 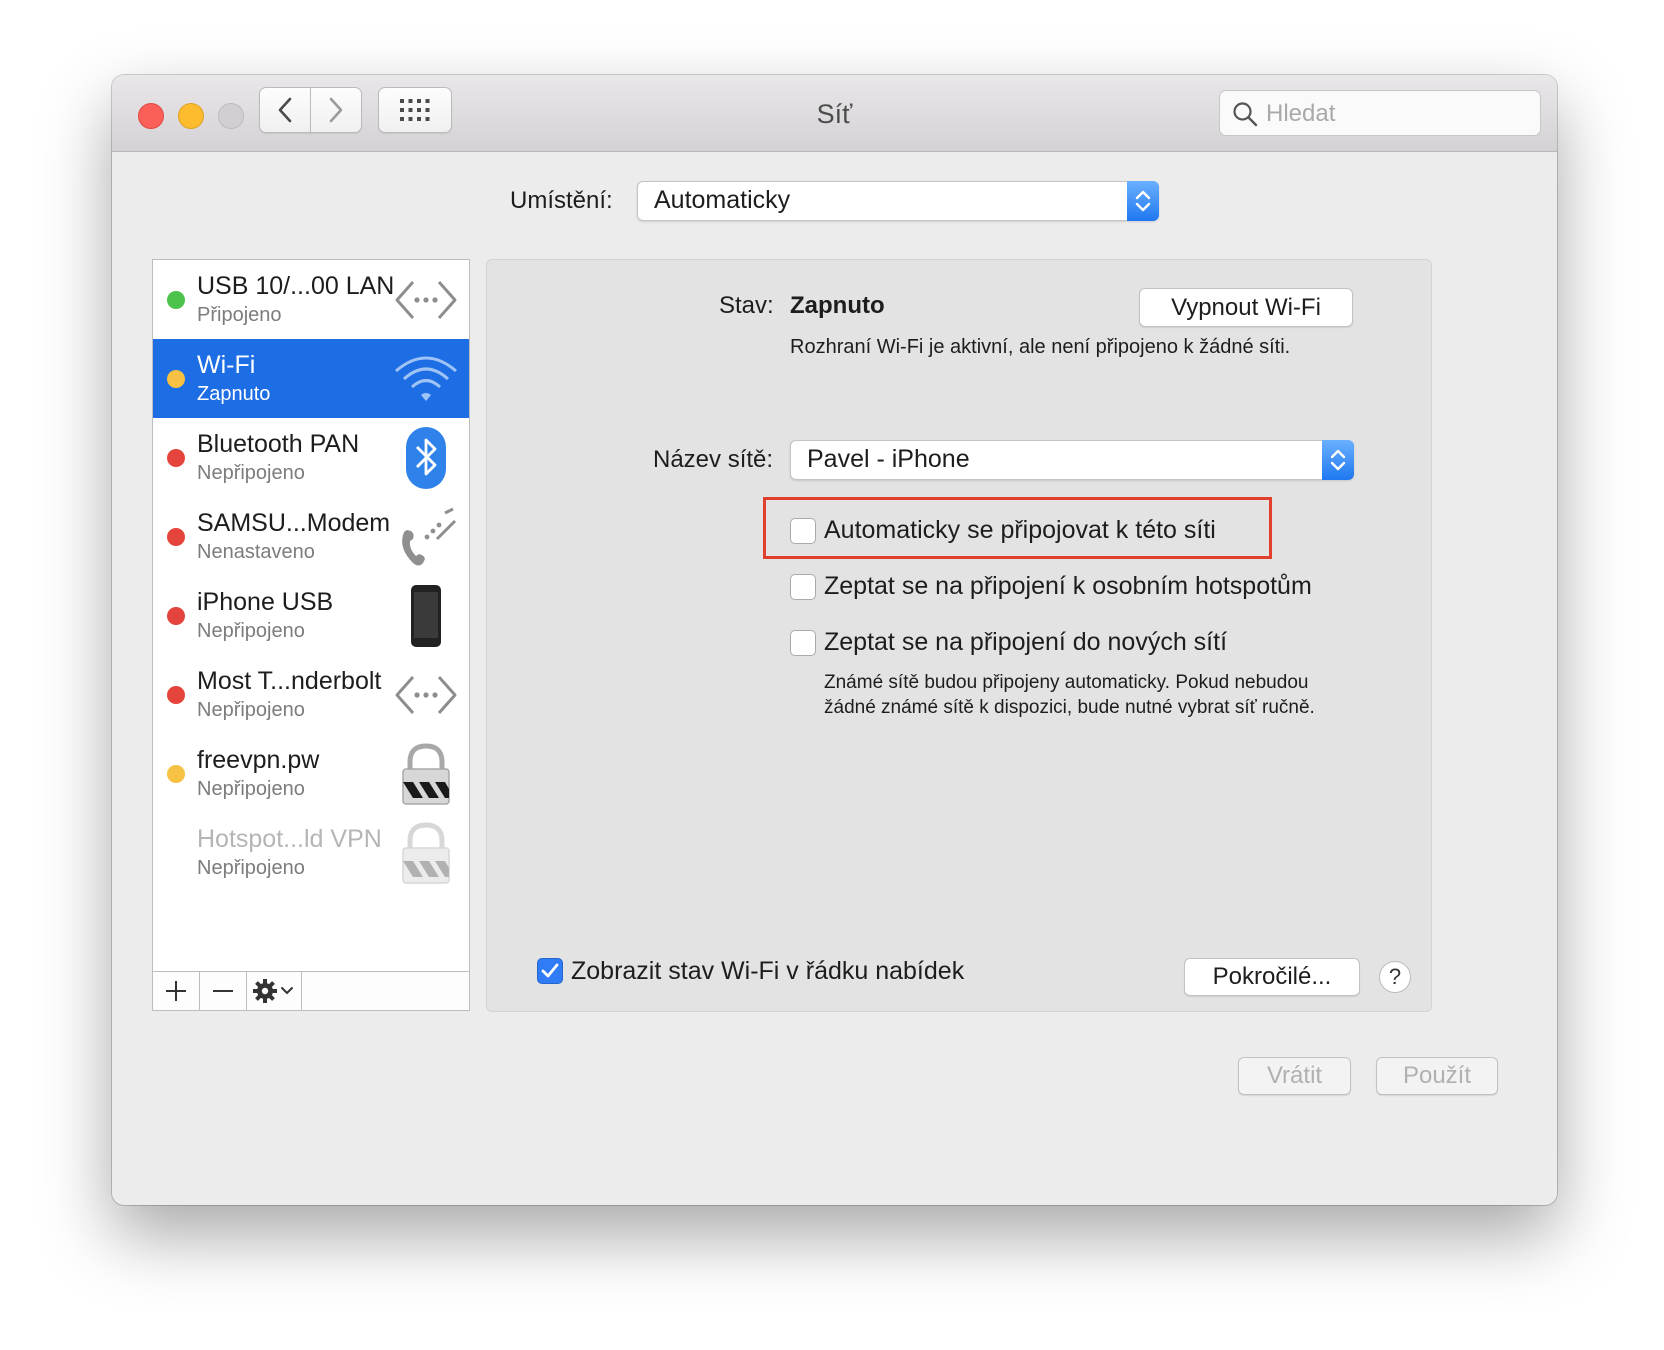 I want to click on service-status: Připojeno, so click(x=239, y=315).